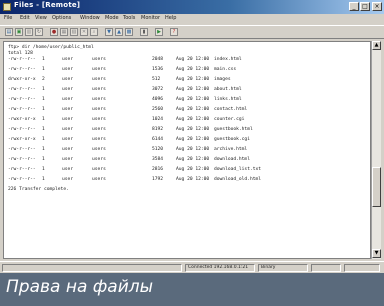 Image resolution: width=384 pixels, height=306 pixels. What do you see at coordinates (365, 6) in the screenshot?
I see `maximize-button: □` at bounding box center [365, 6].